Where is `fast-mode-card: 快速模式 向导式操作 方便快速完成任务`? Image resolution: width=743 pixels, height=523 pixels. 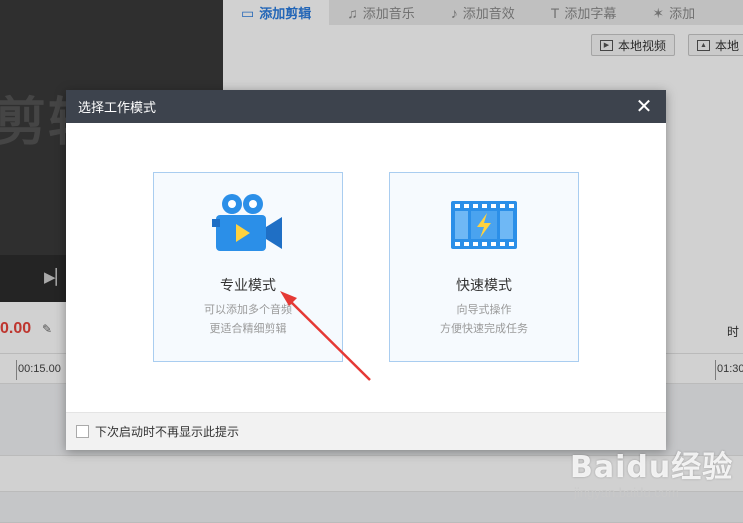
fast-mode-card: 快速模式 向导式操作 方便快速完成任务 is located at coordinates (484, 267).